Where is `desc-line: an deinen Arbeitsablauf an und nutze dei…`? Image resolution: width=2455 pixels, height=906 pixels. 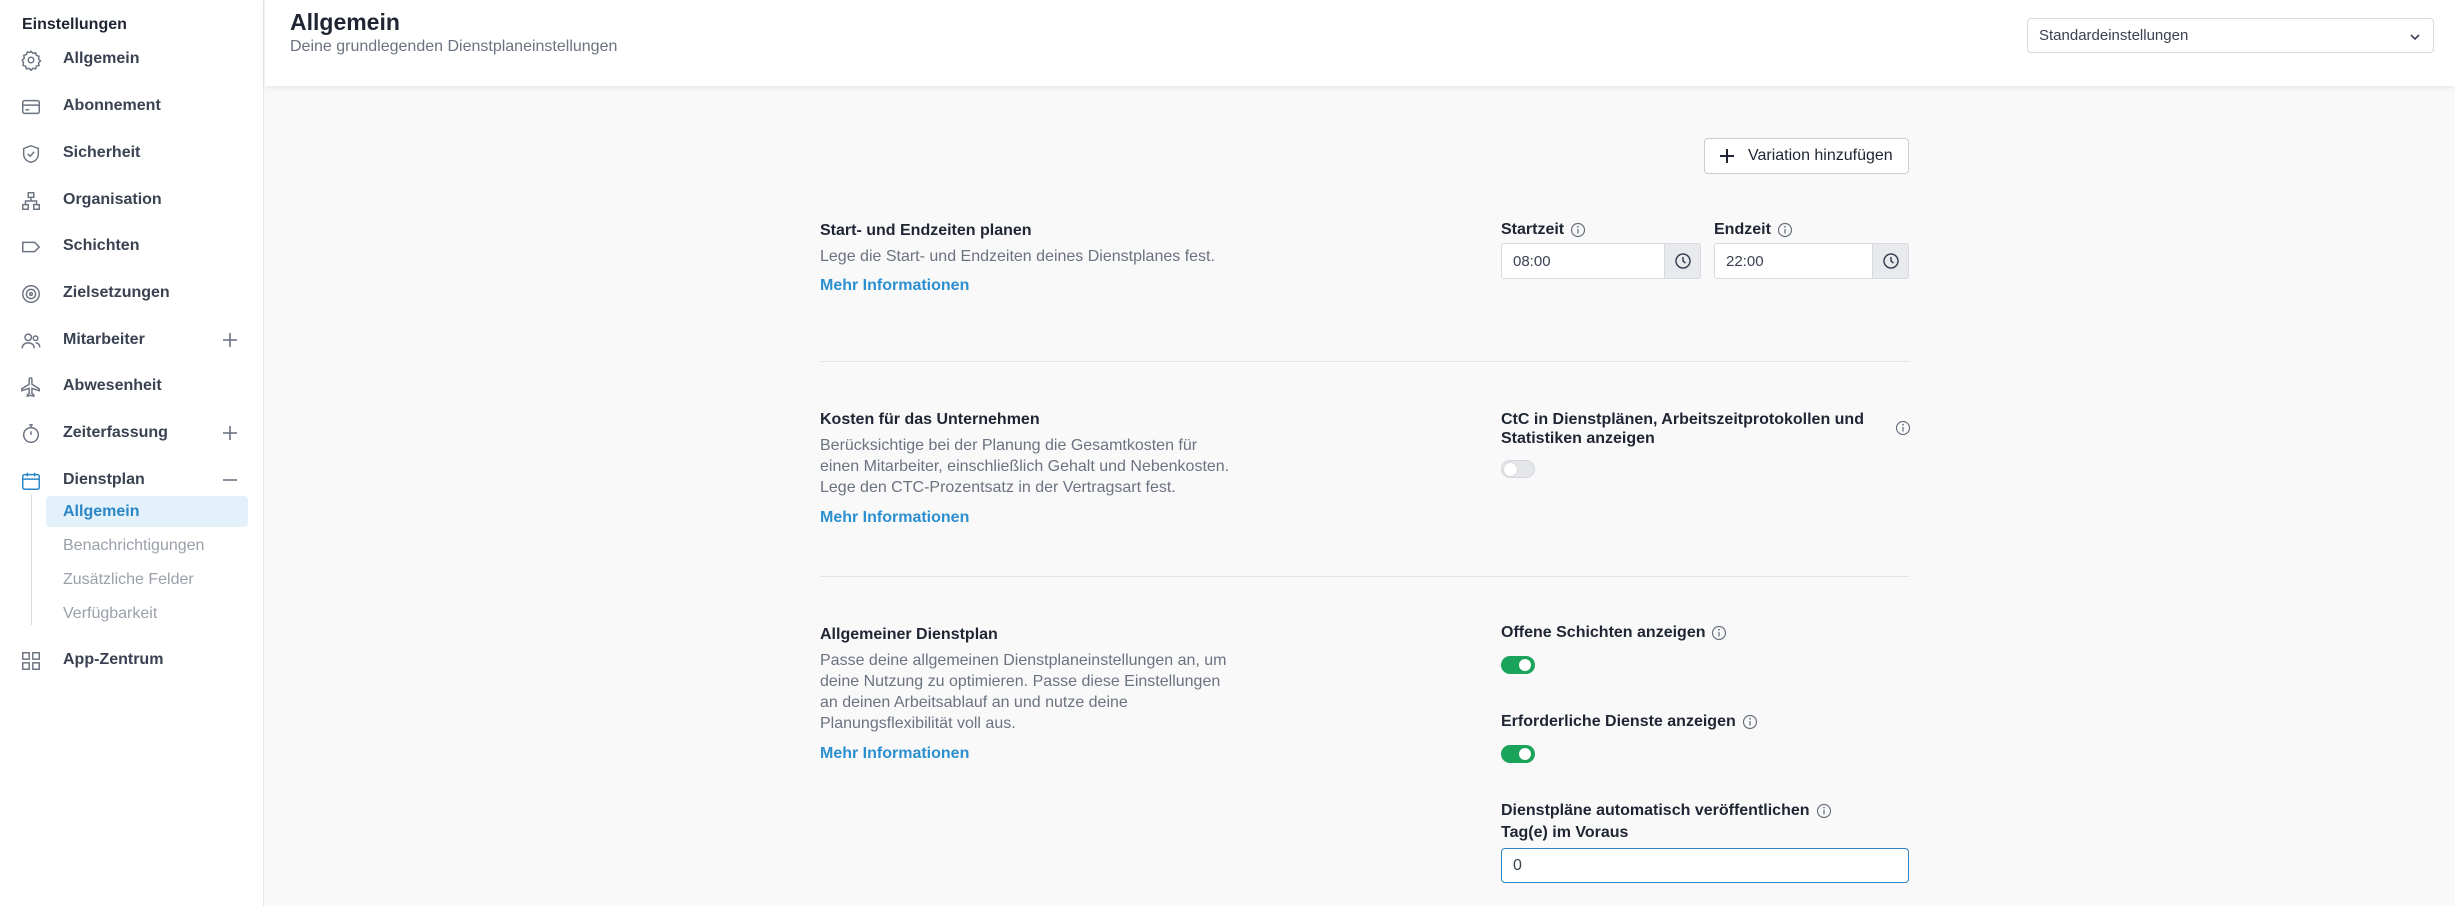
desc-line: an deinen Arbeitsablauf an und nutze dei… is located at coordinates (974, 702).